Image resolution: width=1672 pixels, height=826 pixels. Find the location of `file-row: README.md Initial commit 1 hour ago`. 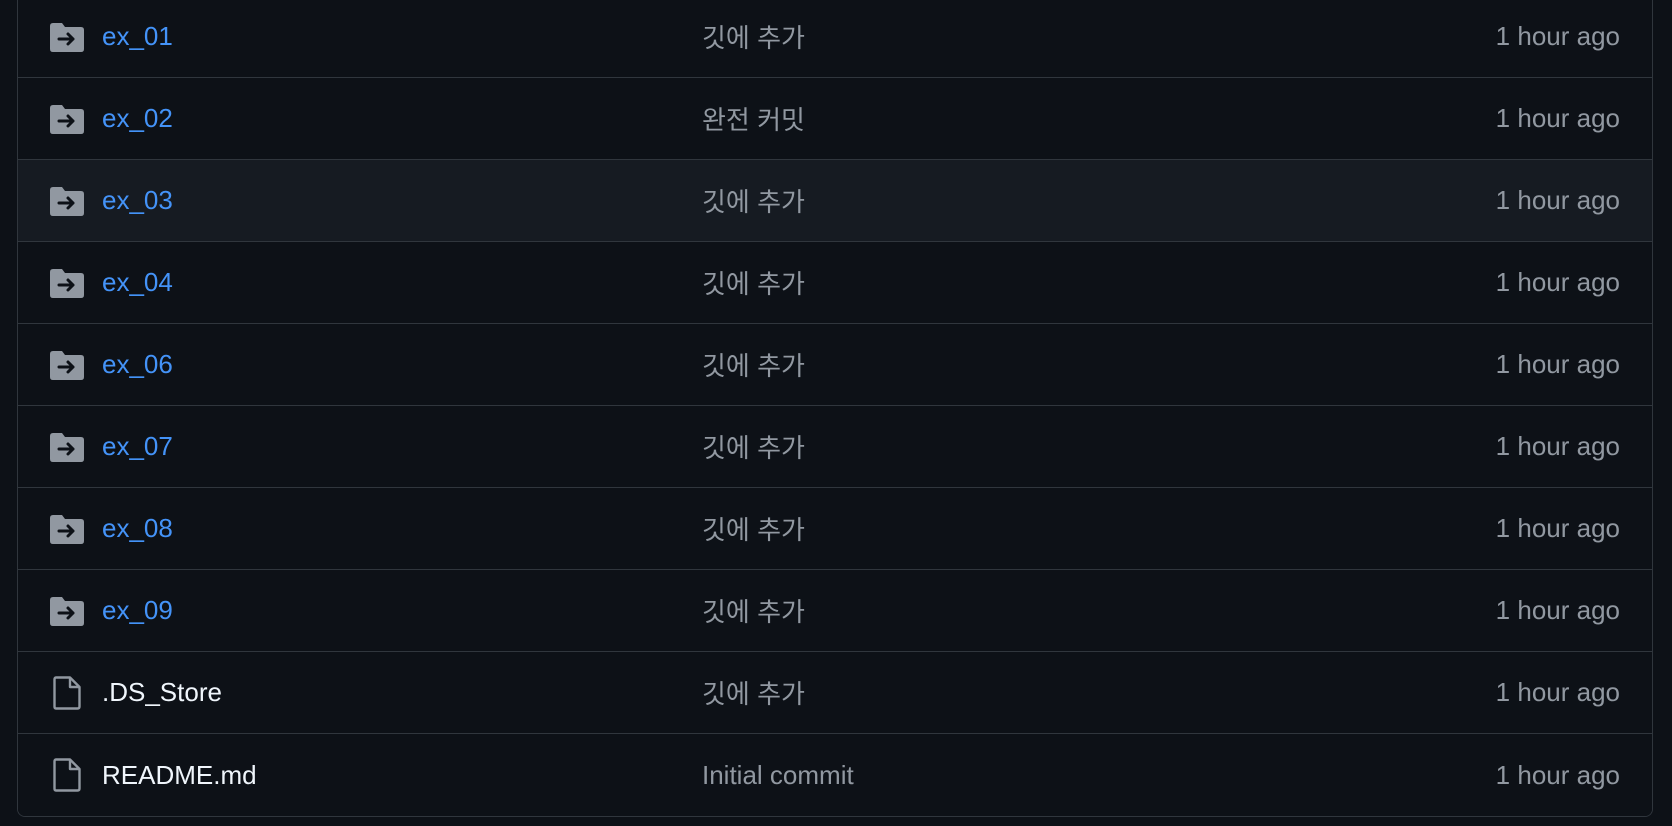

file-row: README.md Initial commit 1 hour ago is located at coordinates (835, 775).